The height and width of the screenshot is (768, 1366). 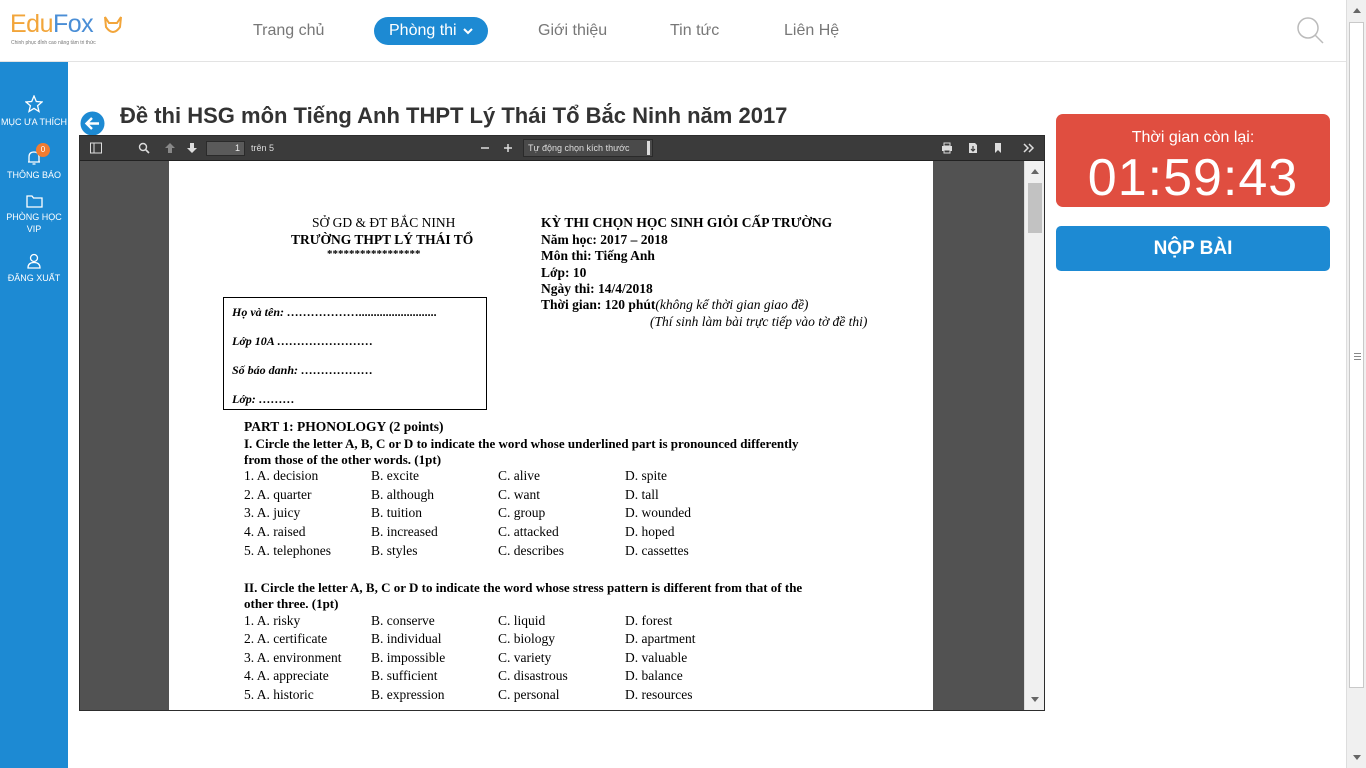 I want to click on page-count-label: trên 5, so click(x=263, y=148).